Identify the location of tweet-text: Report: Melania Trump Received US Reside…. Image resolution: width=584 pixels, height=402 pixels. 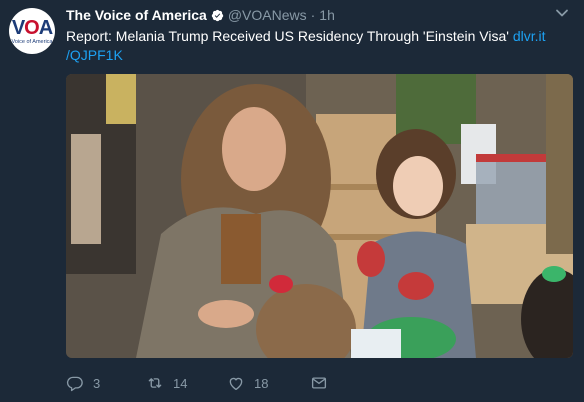
(318, 46).